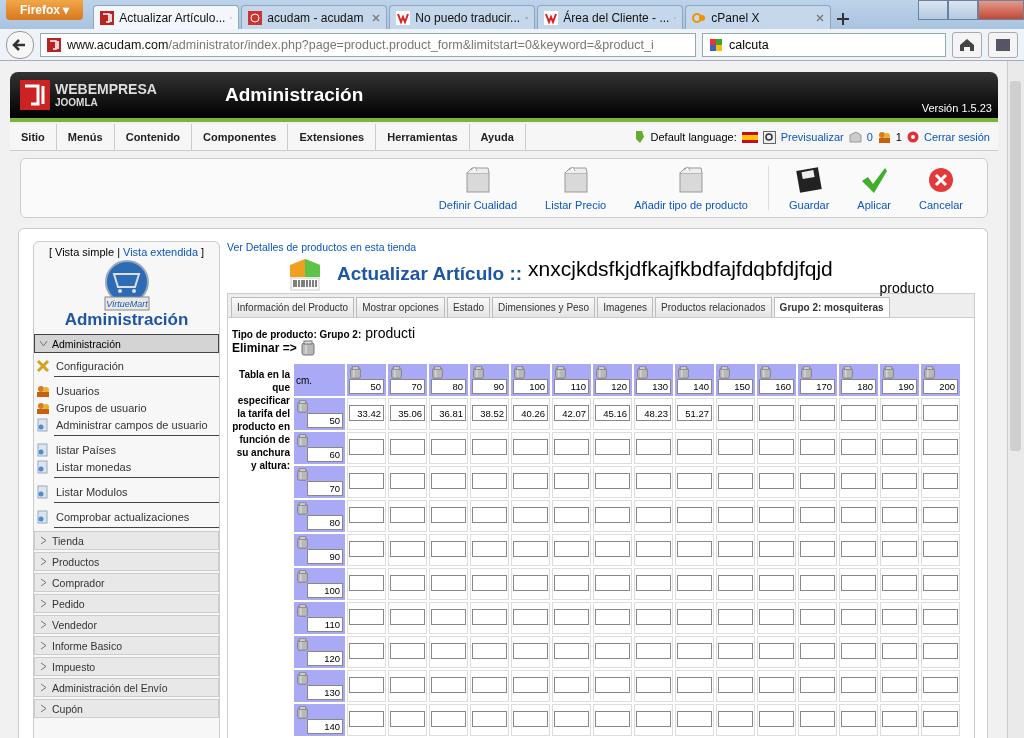 This screenshot has width=1024, height=738. I want to click on width-field: 100, so click(530, 386).